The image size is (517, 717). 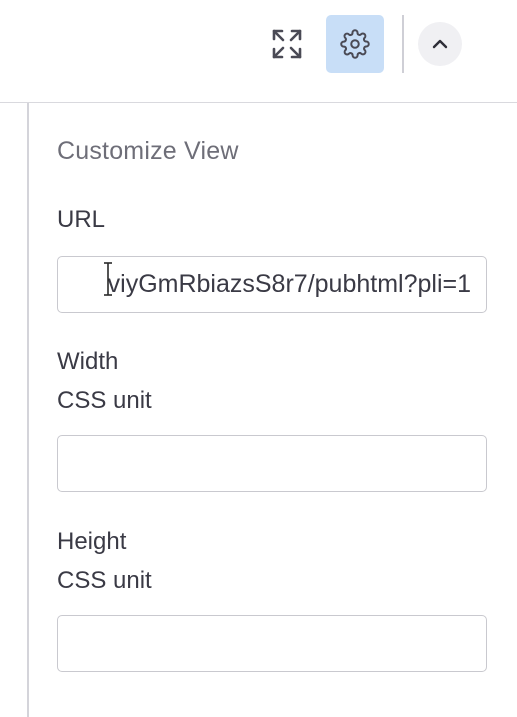 I want to click on settings-button, so click(x=355, y=44).